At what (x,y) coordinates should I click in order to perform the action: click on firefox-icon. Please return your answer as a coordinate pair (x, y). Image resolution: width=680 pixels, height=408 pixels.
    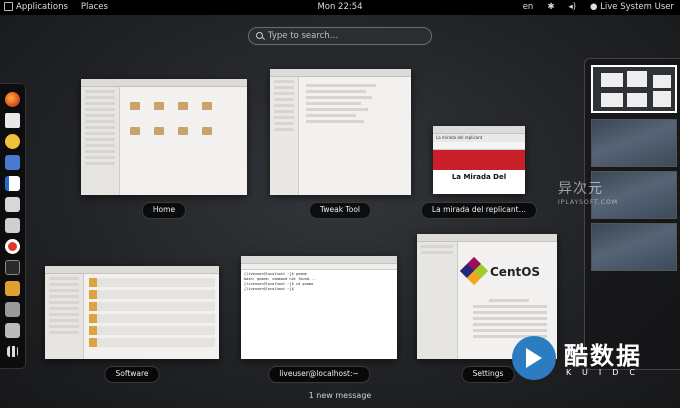
    Looking at the image, I should click on (12, 99).